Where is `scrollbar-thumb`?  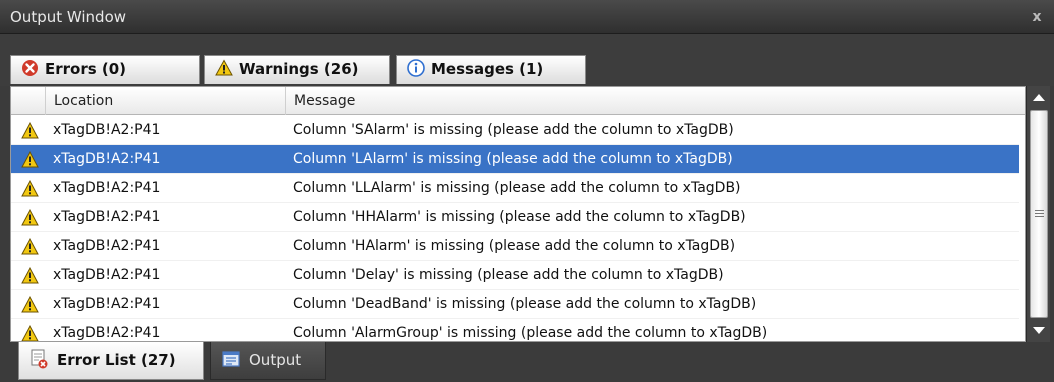 scrollbar-thumb is located at coordinates (1039, 214).